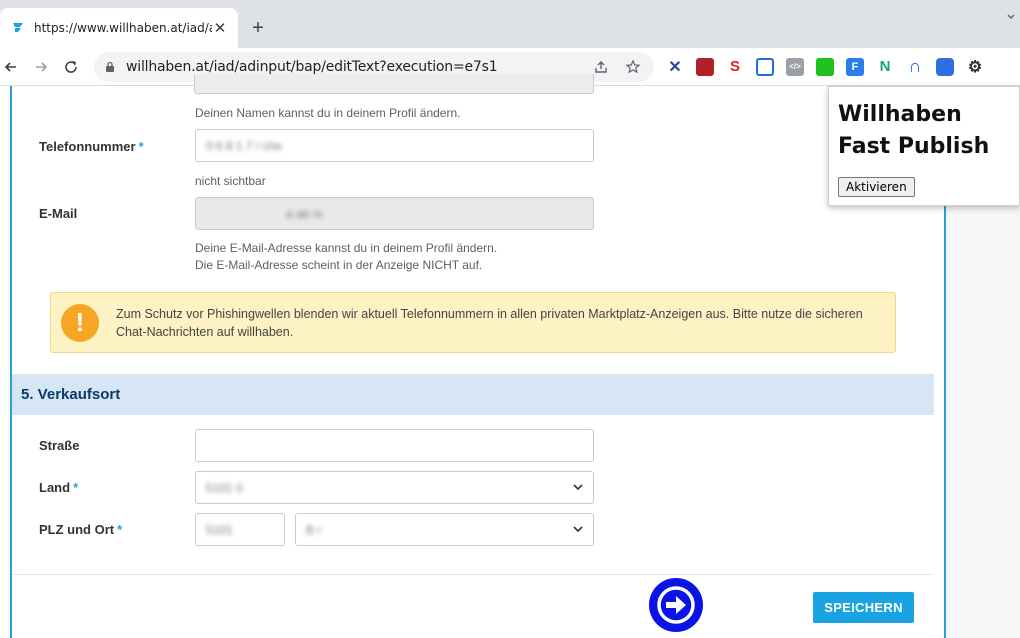 The height and width of the screenshot is (638, 1020). I want to click on willhaben-favicon-icon, so click(18, 27).